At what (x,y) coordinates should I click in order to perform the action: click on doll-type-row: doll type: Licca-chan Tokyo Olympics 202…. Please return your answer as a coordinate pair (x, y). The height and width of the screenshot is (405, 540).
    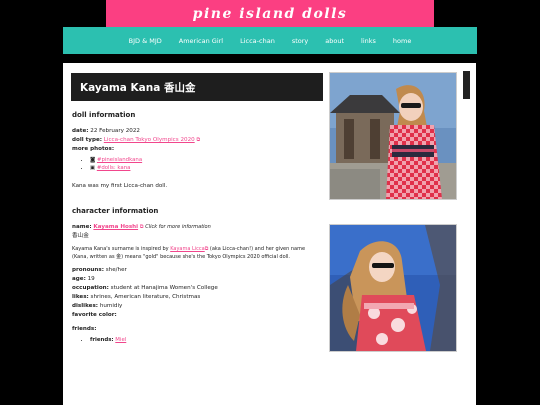
    Looking at the image, I should click on (197, 140).